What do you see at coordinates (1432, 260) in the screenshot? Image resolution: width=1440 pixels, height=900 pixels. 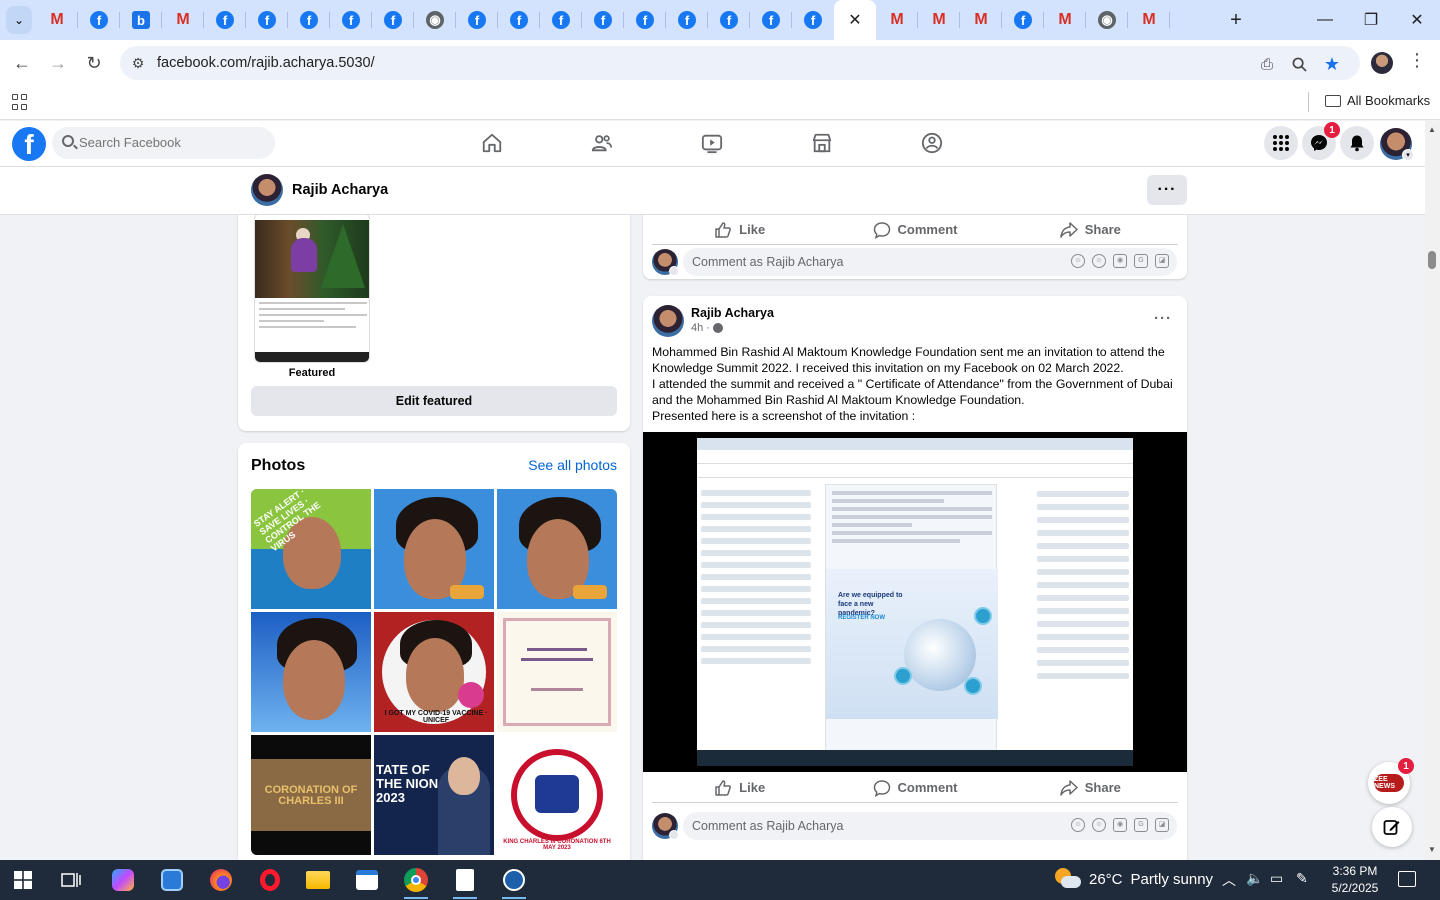 I see `scrollbar-thumb` at bounding box center [1432, 260].